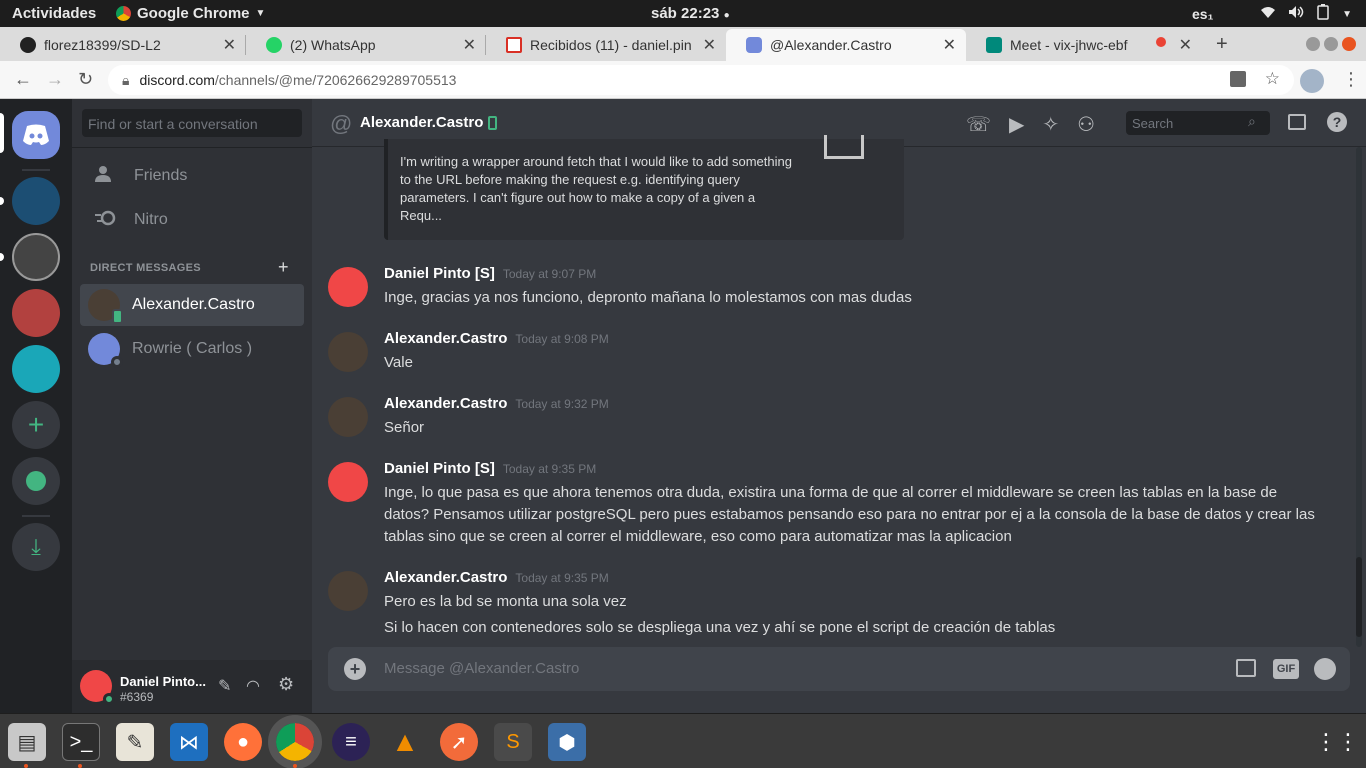 The width and height of the screenshot is (1366, 768). Describe the element at coordinates (567, 742) in the screenshot. I see `virtualbox-icon: ⬢` at that location.